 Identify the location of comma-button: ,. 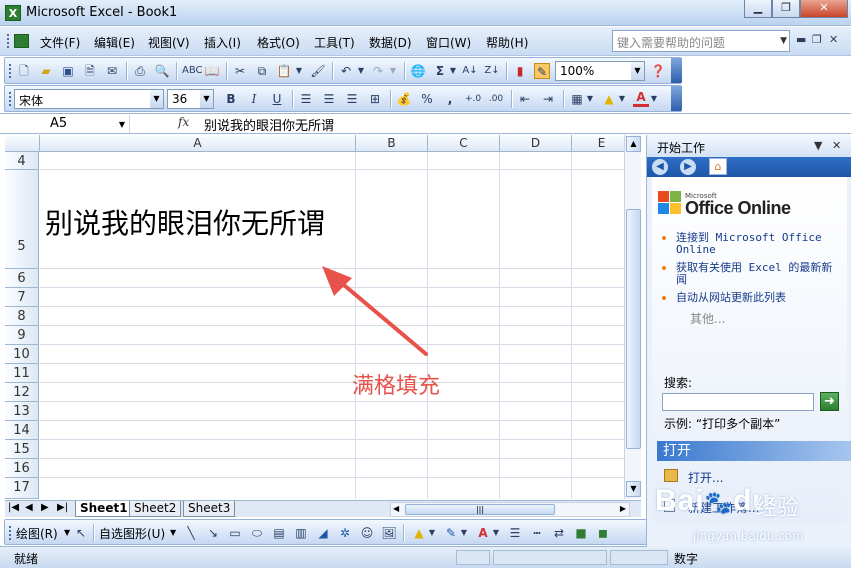
(450, 99).